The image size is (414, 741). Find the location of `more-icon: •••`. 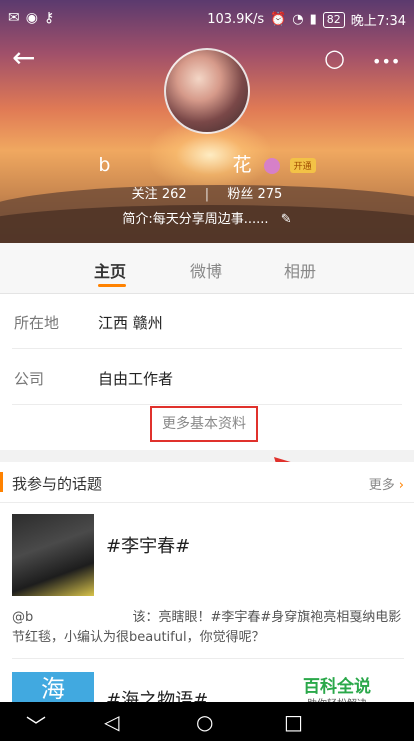

more-icon: ••• is located at coordinates (386, 62).